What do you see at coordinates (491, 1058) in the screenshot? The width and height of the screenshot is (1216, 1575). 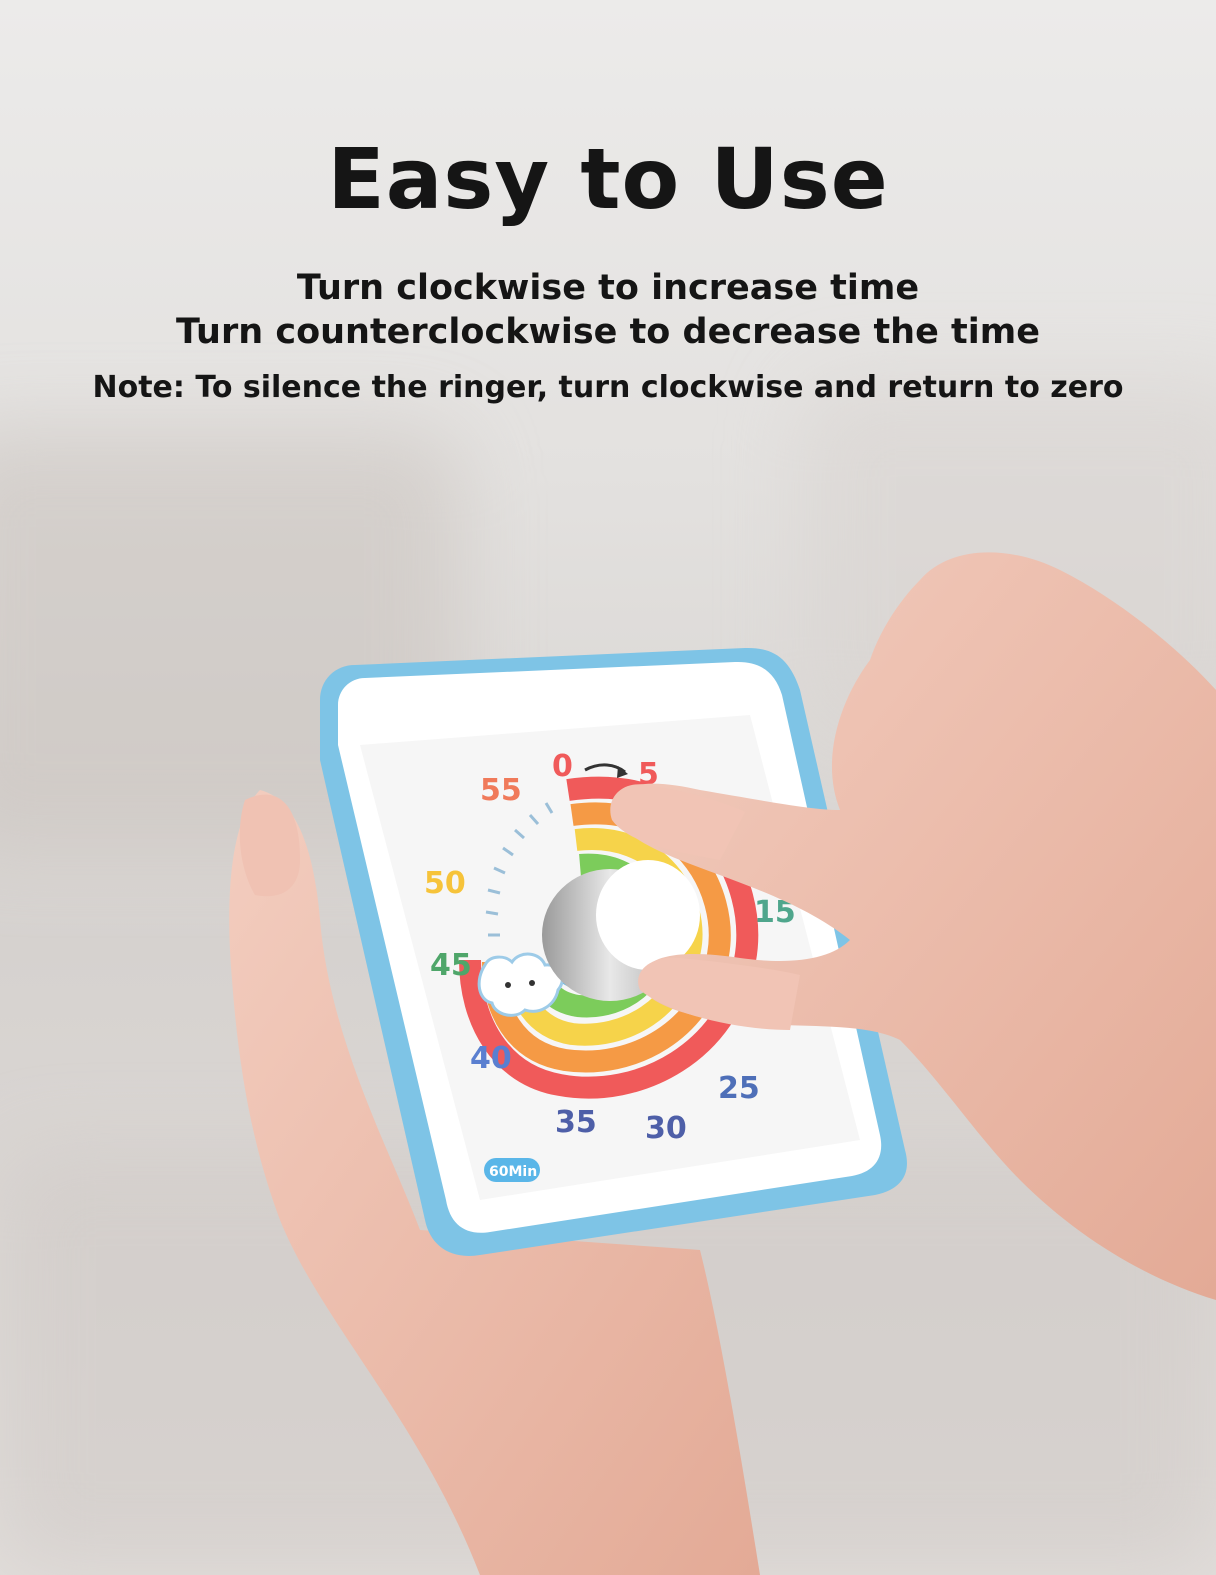 I see `dial-number-40: 40` at bounding box center [491, 1058].